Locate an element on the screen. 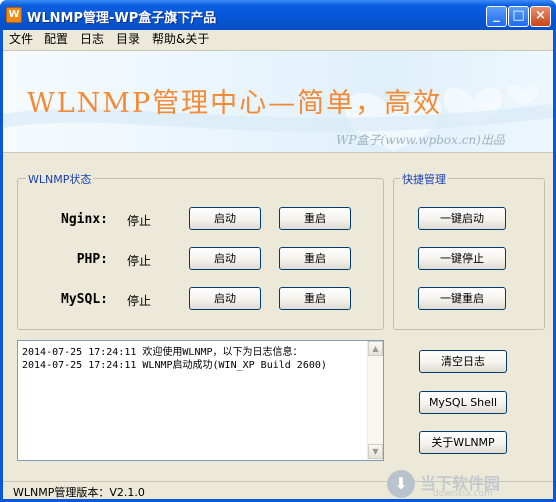  minimize-button: _ is located at coordinates (496, 16).